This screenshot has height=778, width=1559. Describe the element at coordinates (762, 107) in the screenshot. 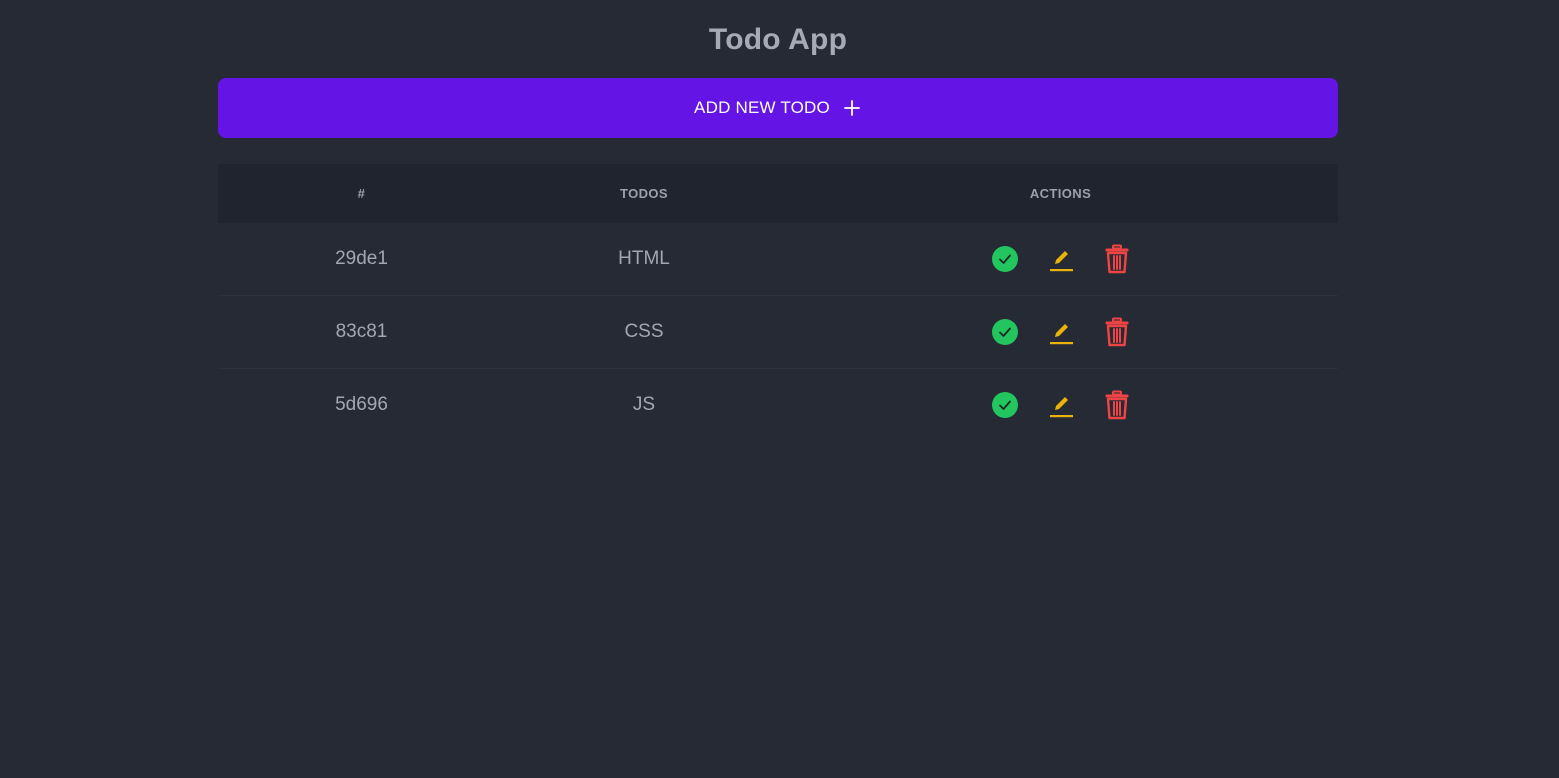

I see `add-new-todo-label: ADD NEW TODO` at that location.